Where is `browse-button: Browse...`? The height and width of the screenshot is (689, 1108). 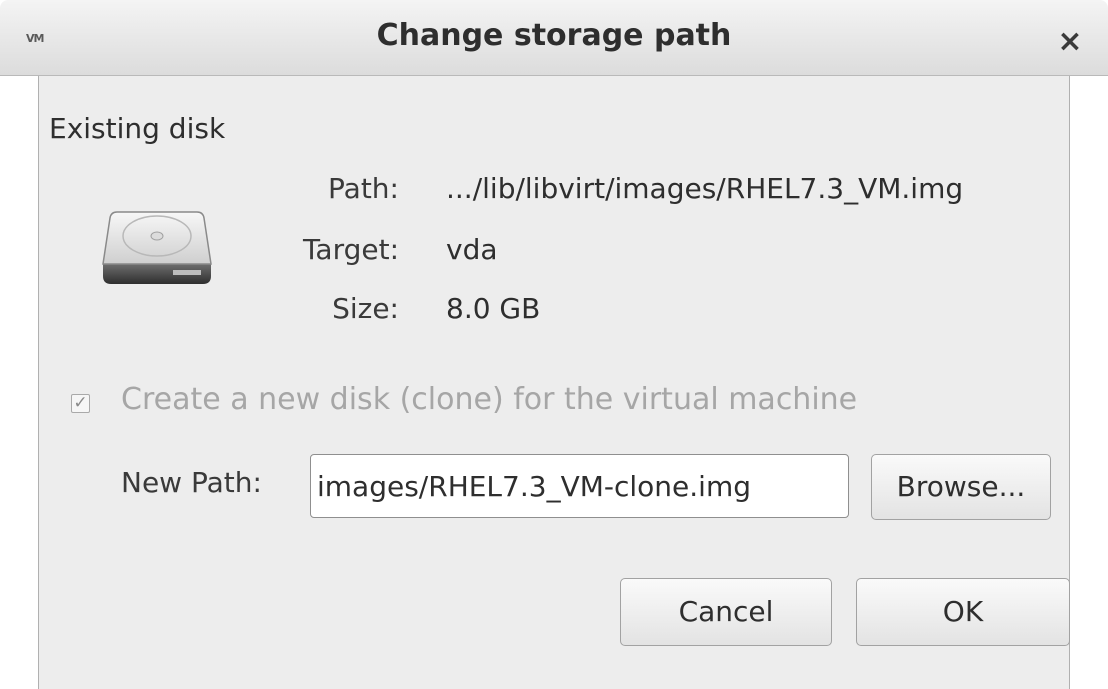
browse-button: Browse... is located at coordinates (961, 487).